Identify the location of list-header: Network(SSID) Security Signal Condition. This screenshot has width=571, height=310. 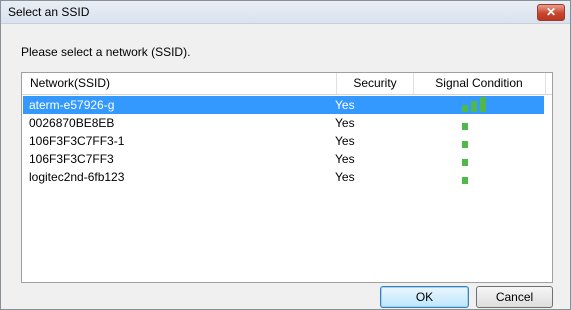
(287, 84).